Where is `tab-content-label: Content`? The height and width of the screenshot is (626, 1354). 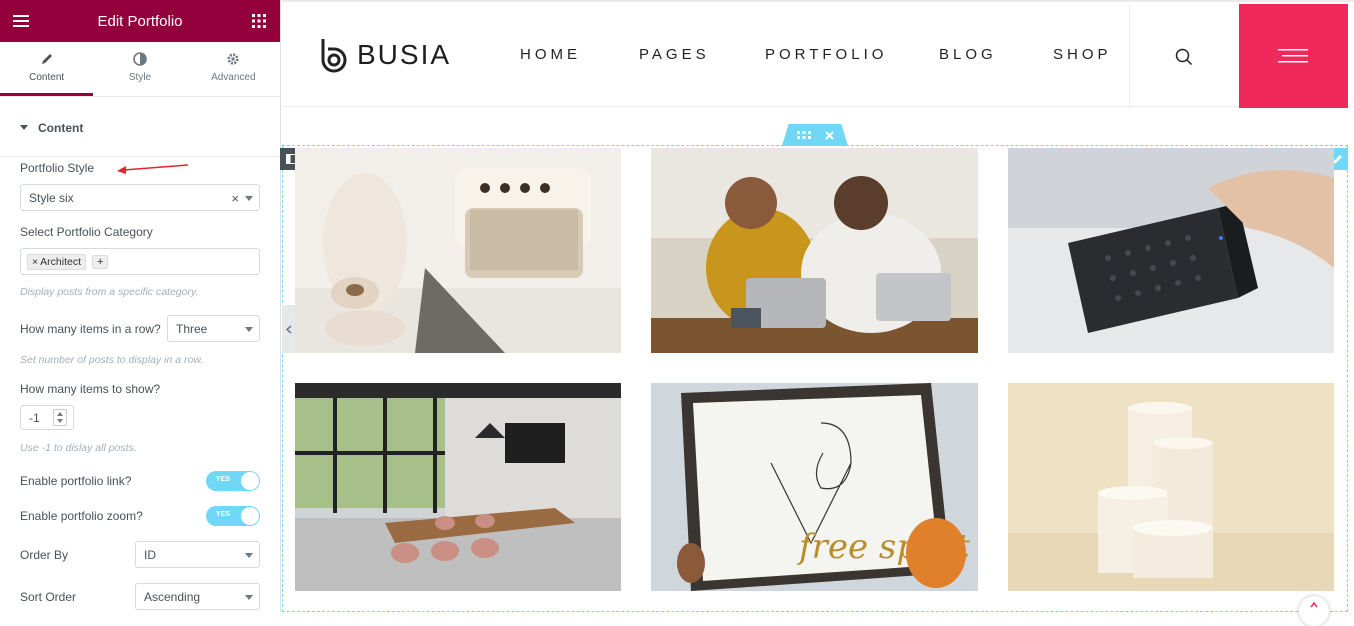 tab-content-label: Content is located at coordinates (47, 77).